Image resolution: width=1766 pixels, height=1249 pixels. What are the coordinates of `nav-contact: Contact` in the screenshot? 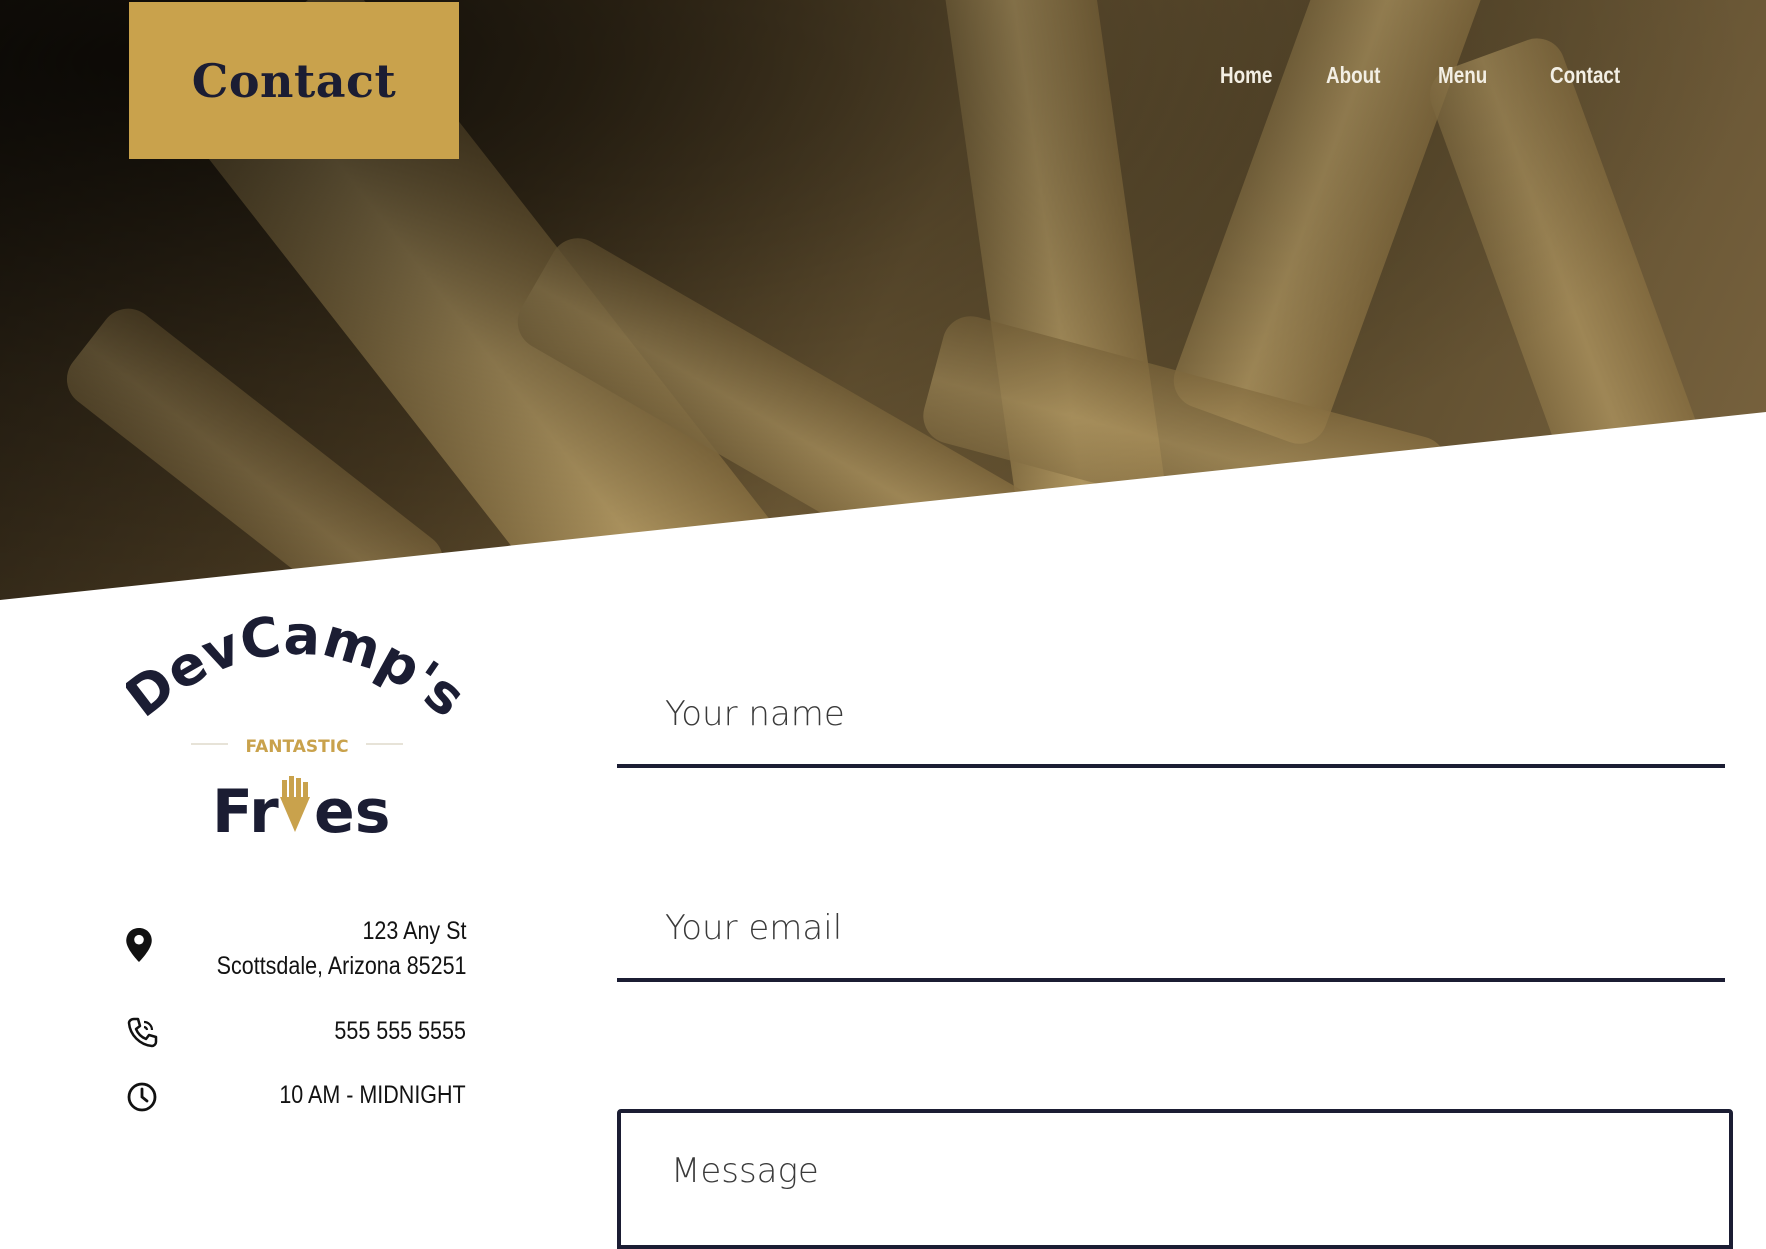 It's located at (1585, 75).